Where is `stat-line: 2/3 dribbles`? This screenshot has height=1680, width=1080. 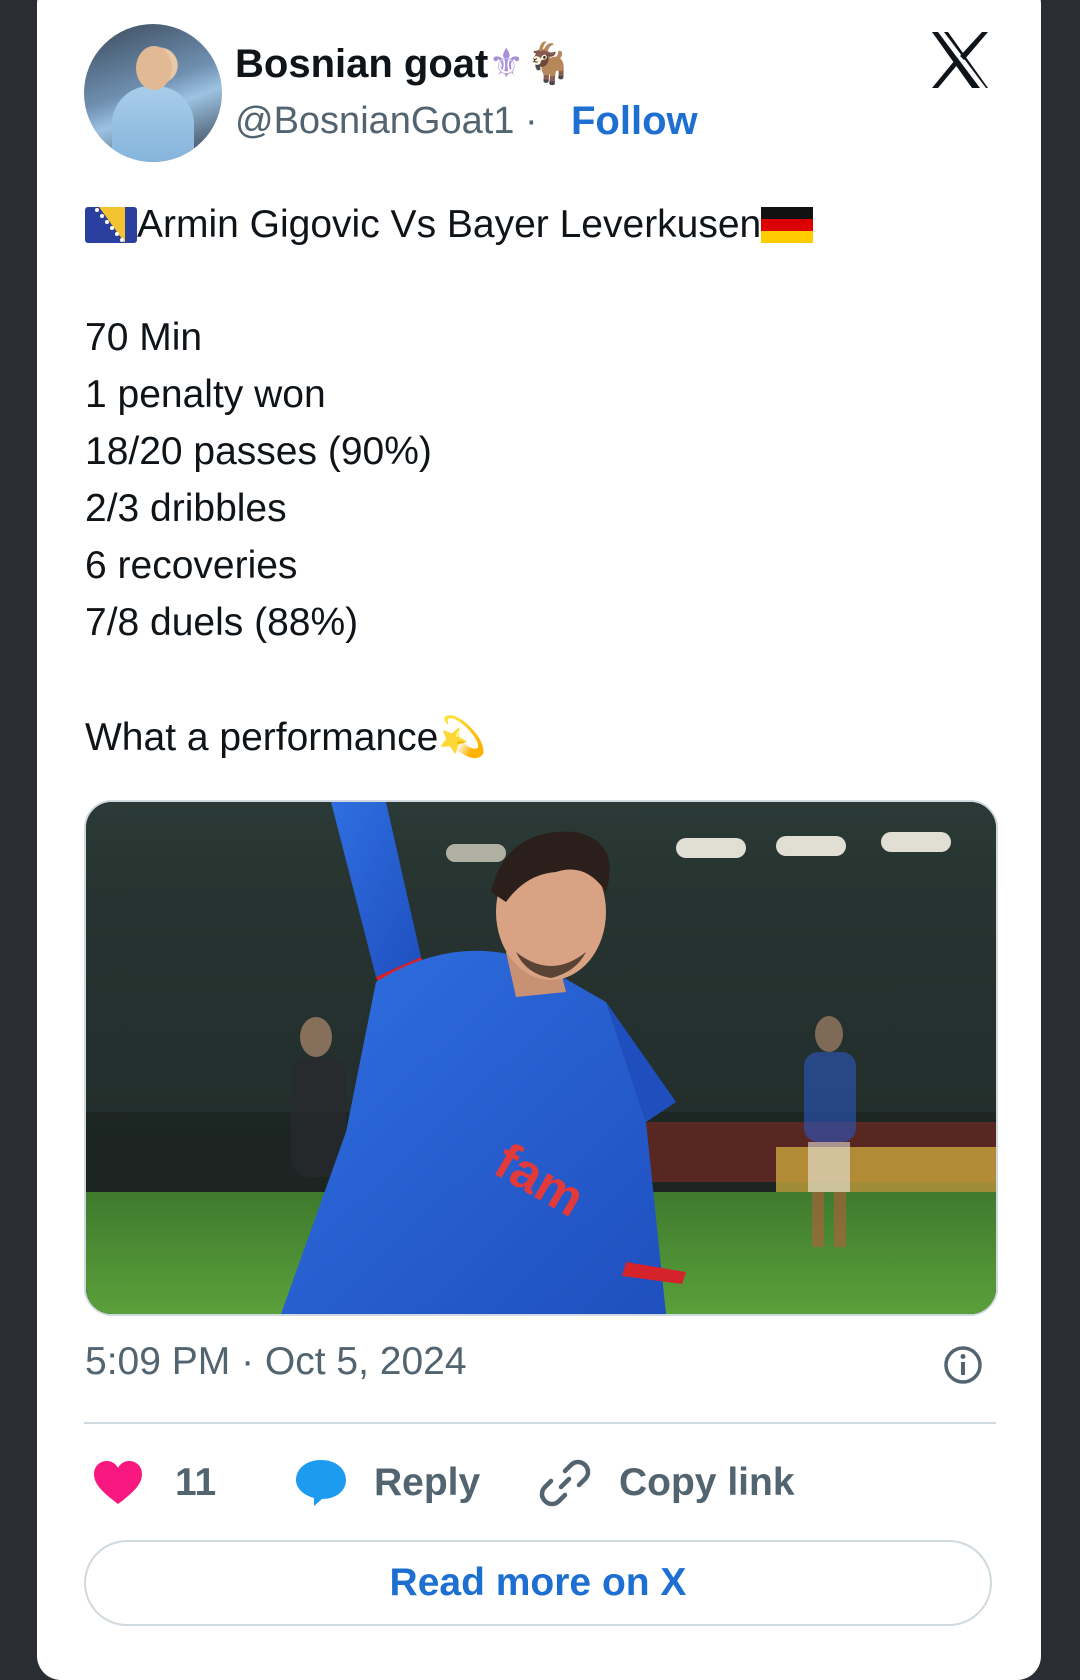
stat-line: 2/3 dribbles is located at coordinates (186, 508).